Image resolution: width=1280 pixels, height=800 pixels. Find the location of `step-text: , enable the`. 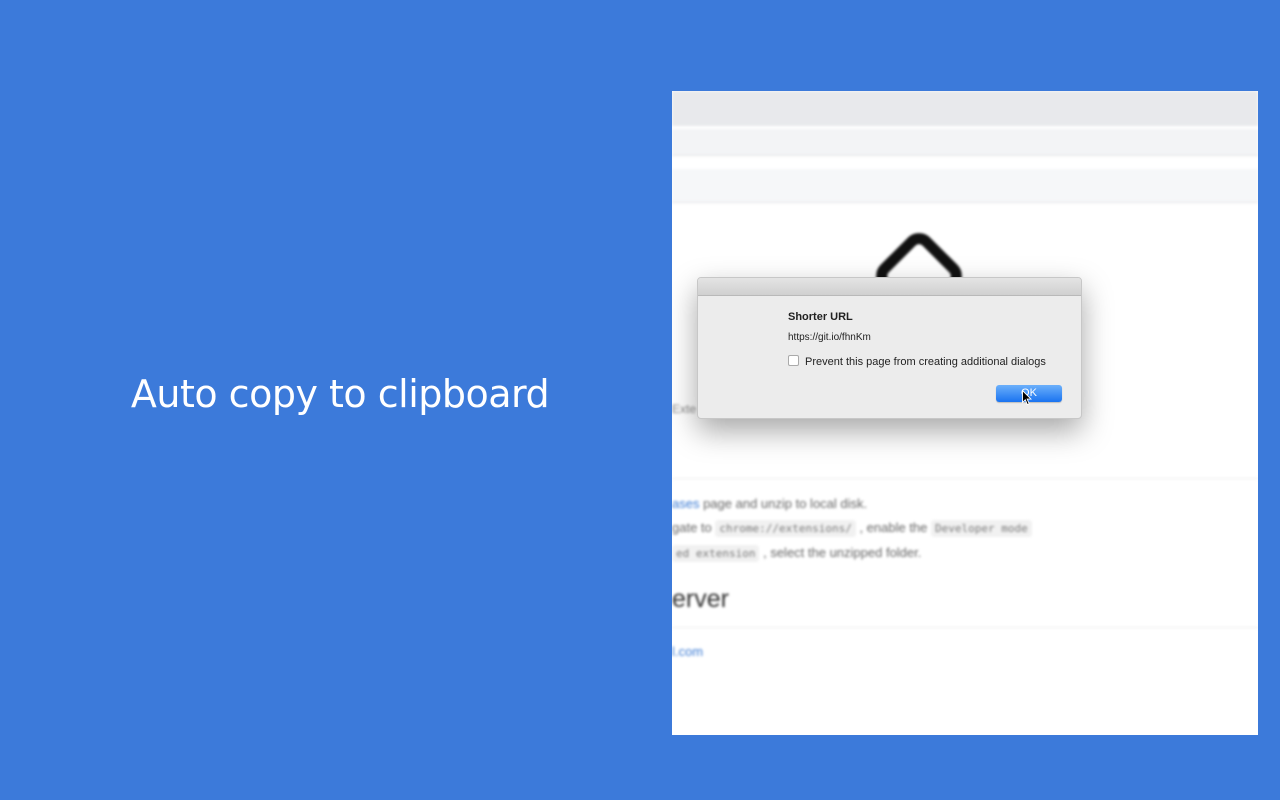

step-text: , enable the is located at coordinates (893, 527).